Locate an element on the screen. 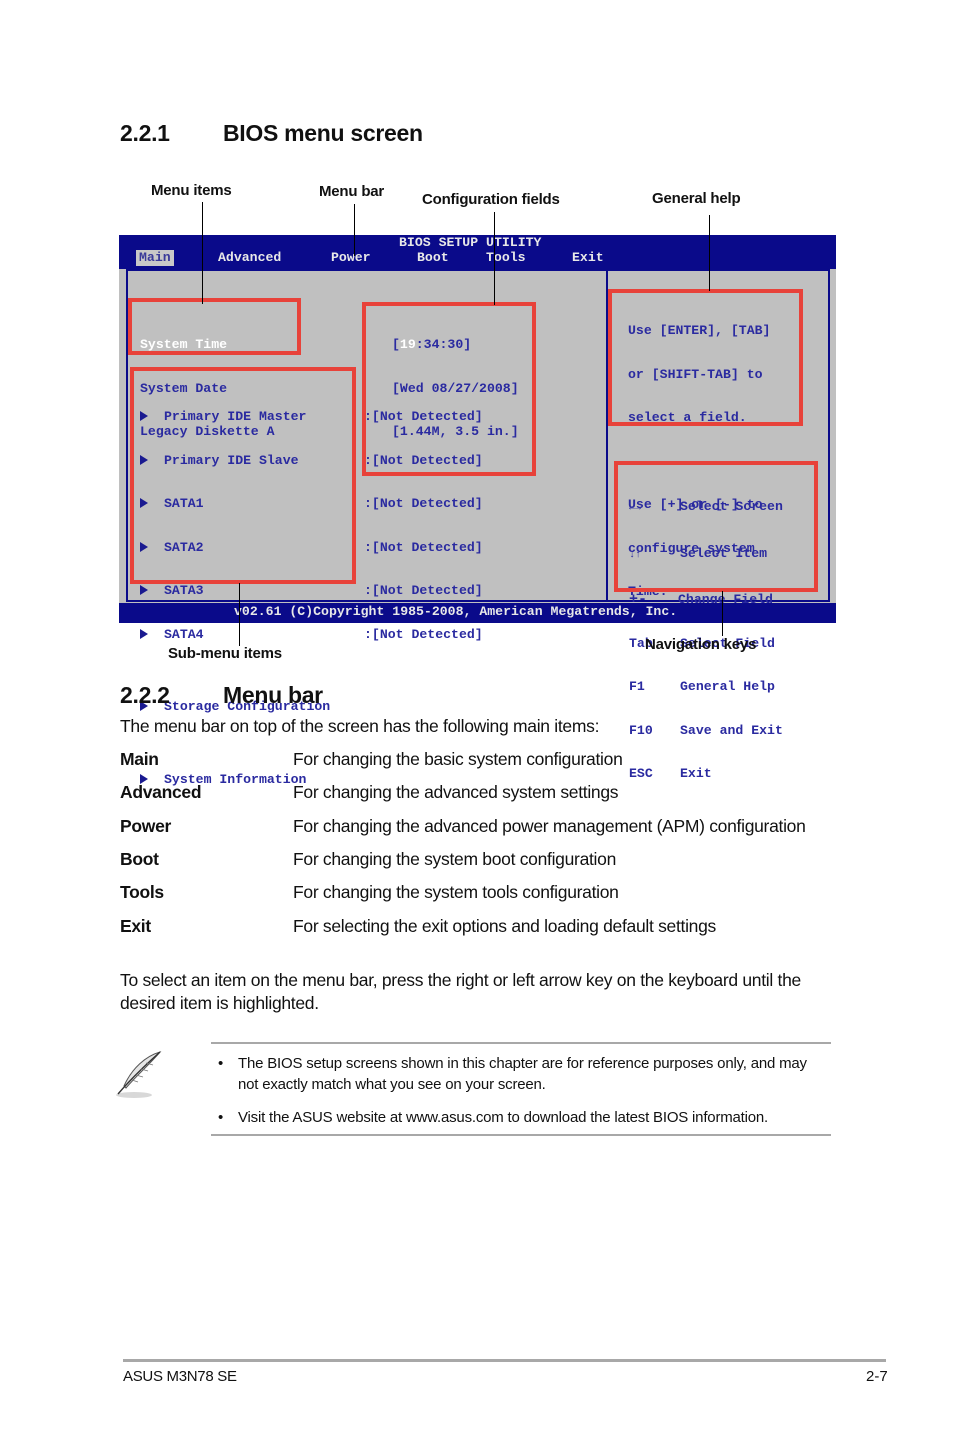  nav-key: ESC is located at coordinates (641, 773).